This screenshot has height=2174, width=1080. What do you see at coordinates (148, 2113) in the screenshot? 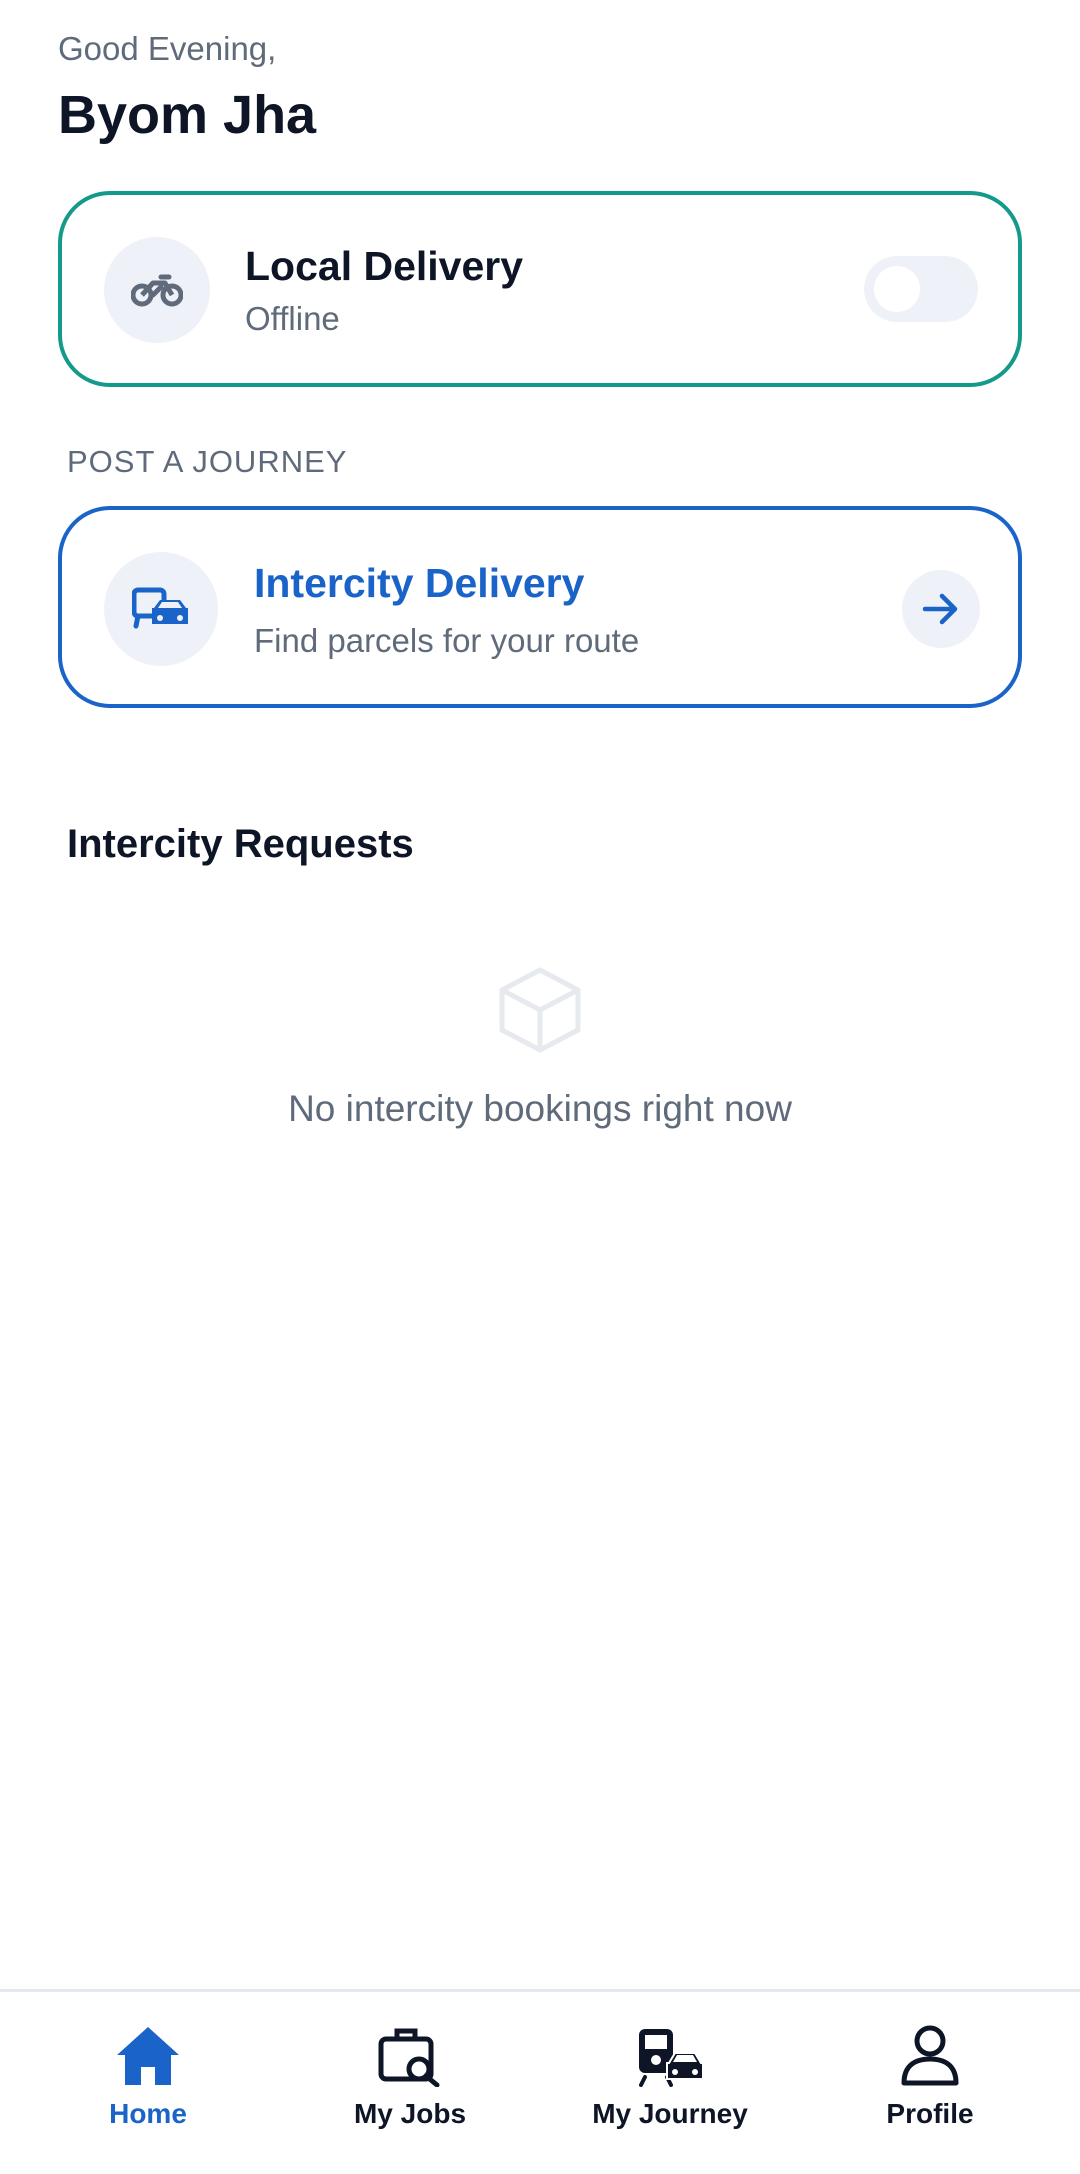
I see `nav-home-label: Home` at bounding box center [148, 2113].